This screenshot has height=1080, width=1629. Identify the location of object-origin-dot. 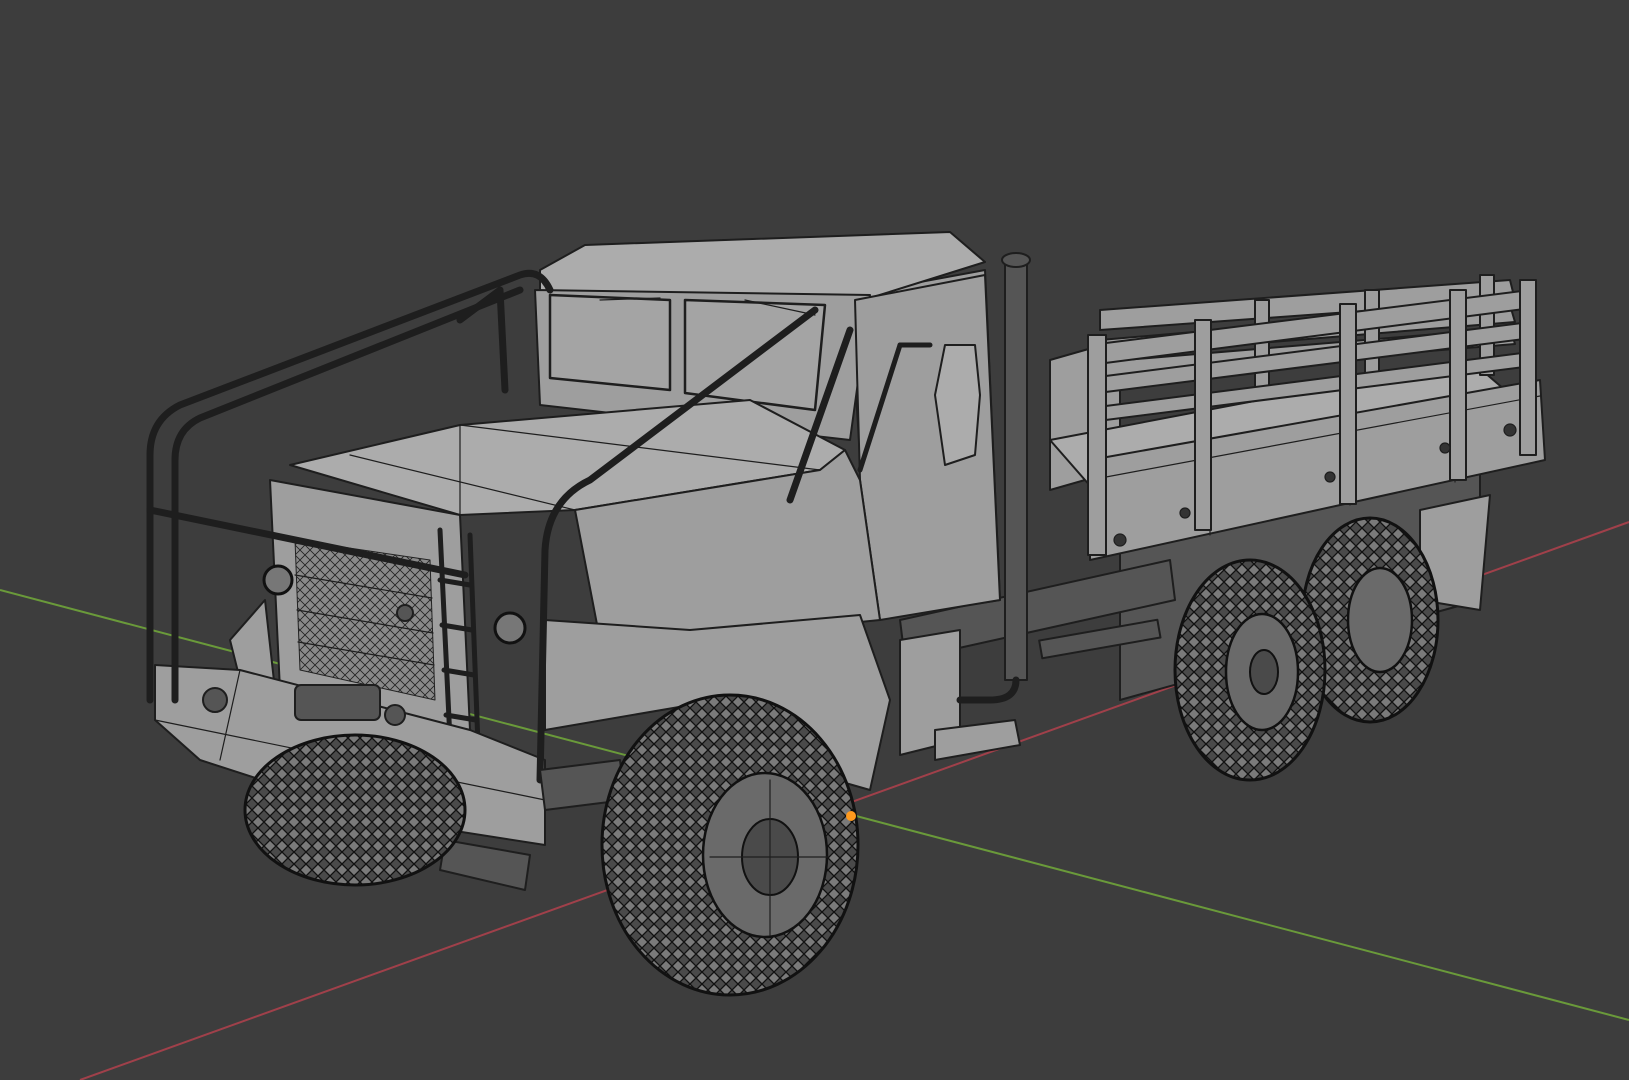
(851, 816).